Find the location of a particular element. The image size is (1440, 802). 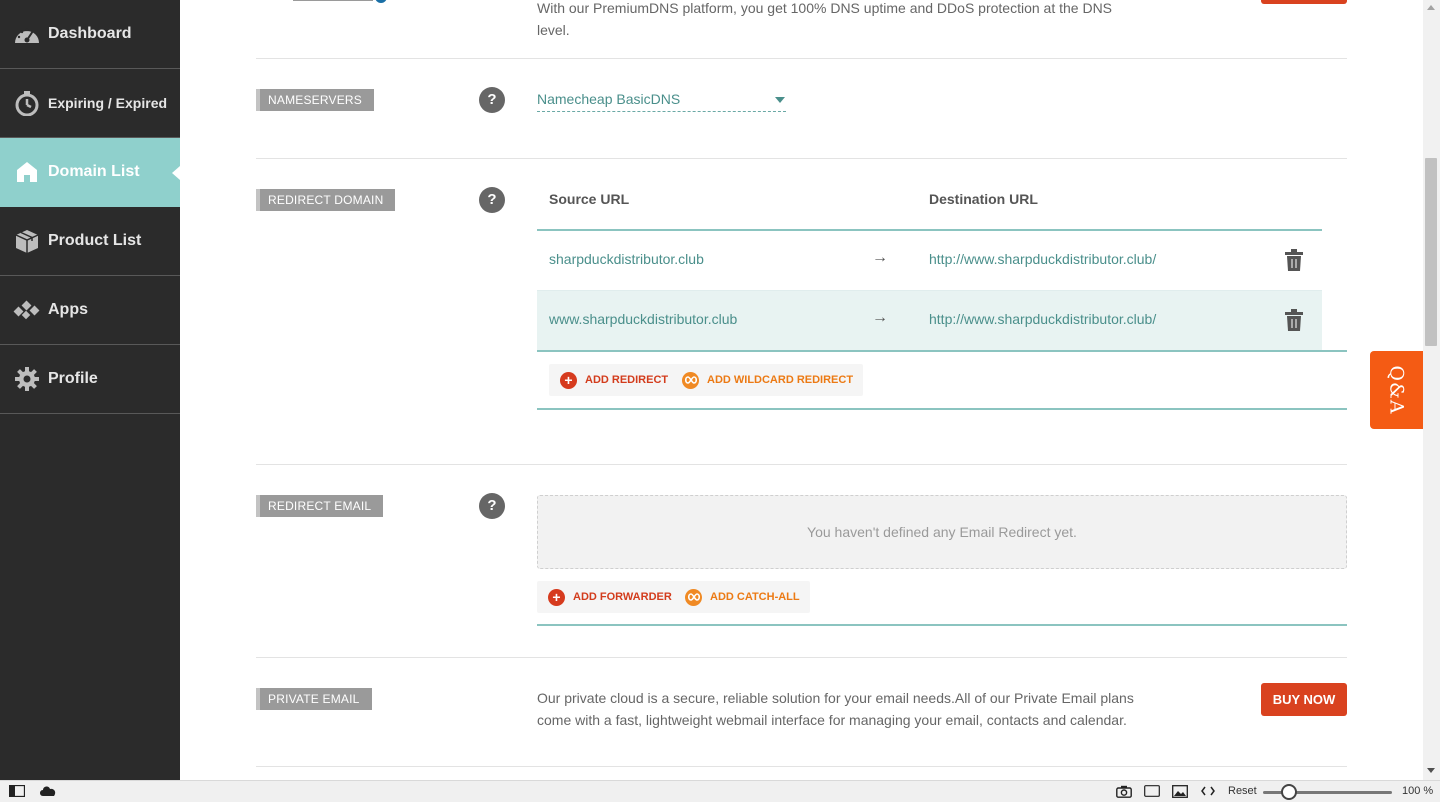

home-icon is located at coordinates (27, 172).